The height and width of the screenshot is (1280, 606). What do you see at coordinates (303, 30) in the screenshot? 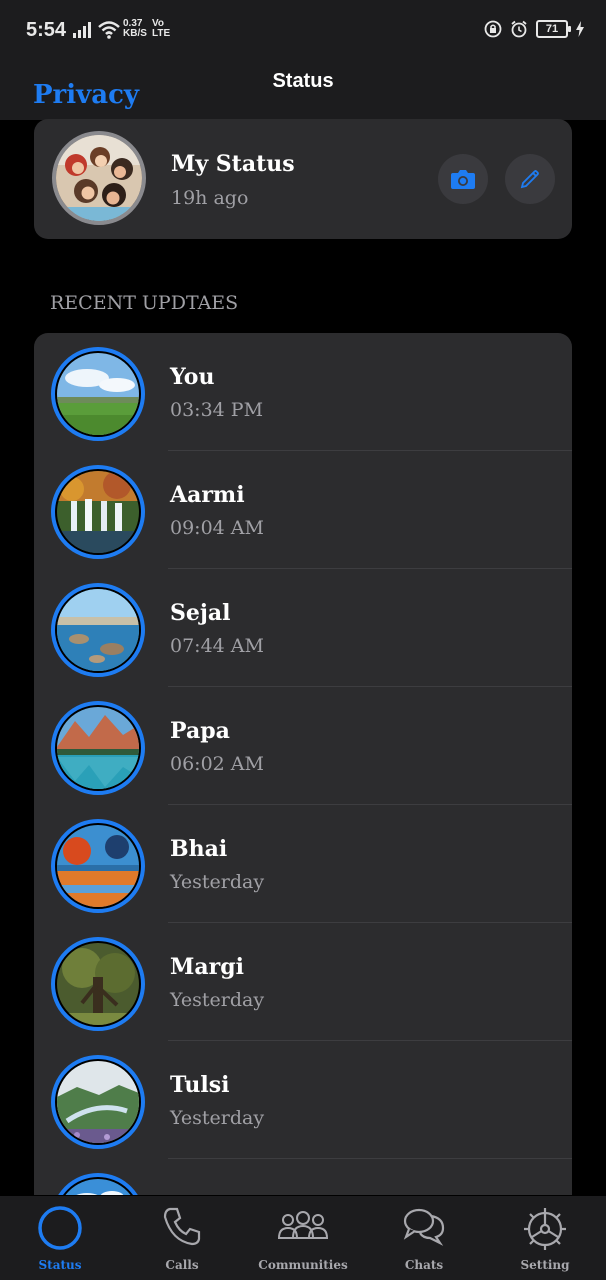
I see `system-status-bar: 5:54 0.37 KB/S Vo LTE 71` at bounding box center [303, 30].